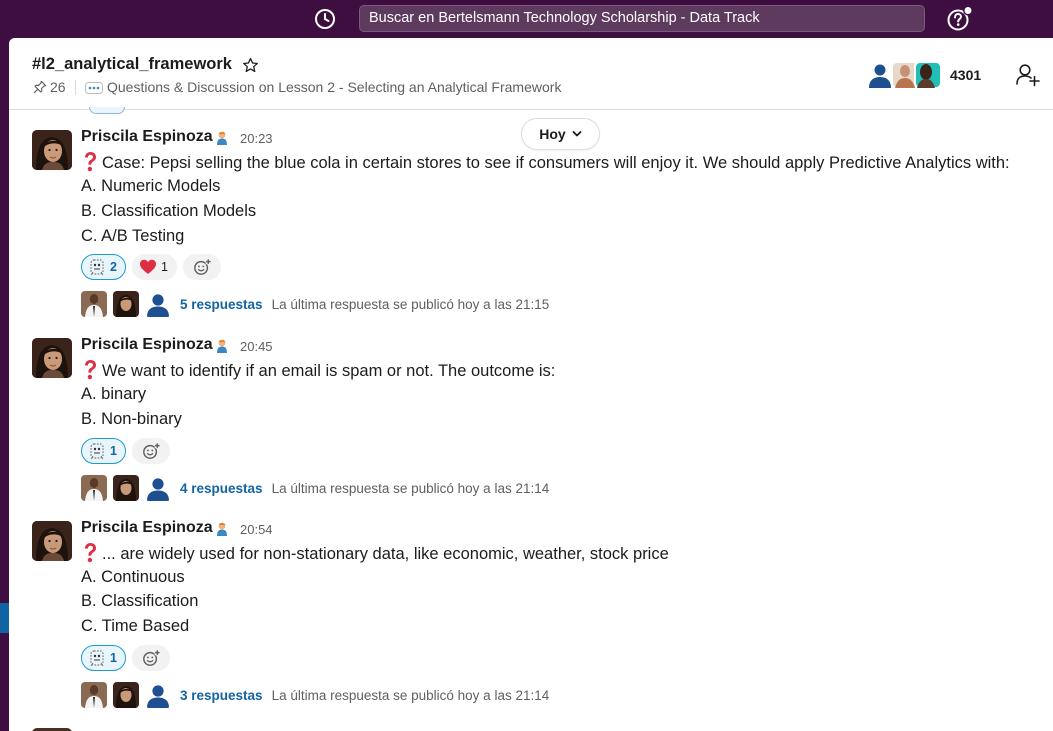  What do you see at coordinates (552, 134) in the screenshot?
I see `day-divider-label: Hoy` at bounding box center [552, 134].